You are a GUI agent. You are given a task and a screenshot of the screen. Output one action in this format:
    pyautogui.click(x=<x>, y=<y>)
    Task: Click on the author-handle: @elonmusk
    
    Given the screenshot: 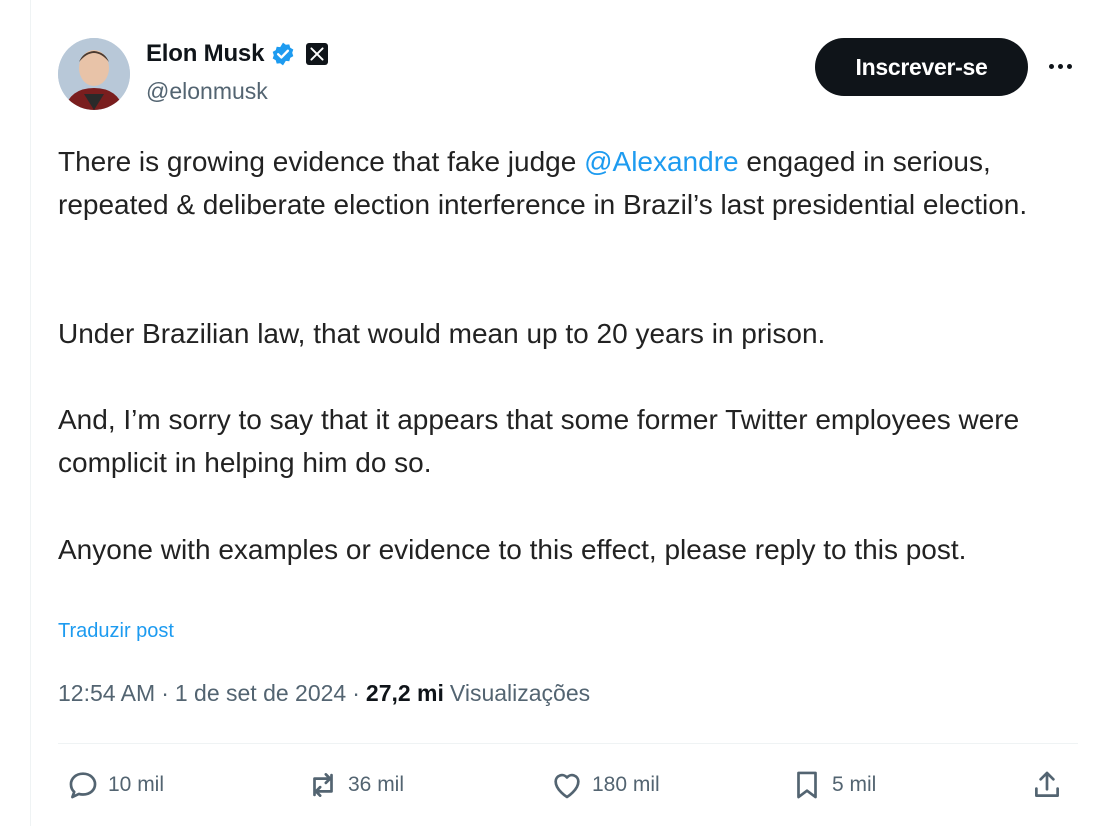 What is the action you would take?
    pyautogui.click(x=207, y=91)
    